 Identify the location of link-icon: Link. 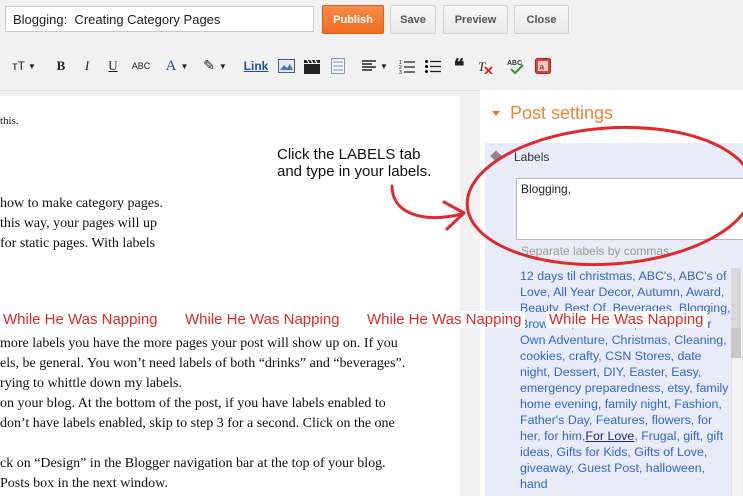
(256, 66).